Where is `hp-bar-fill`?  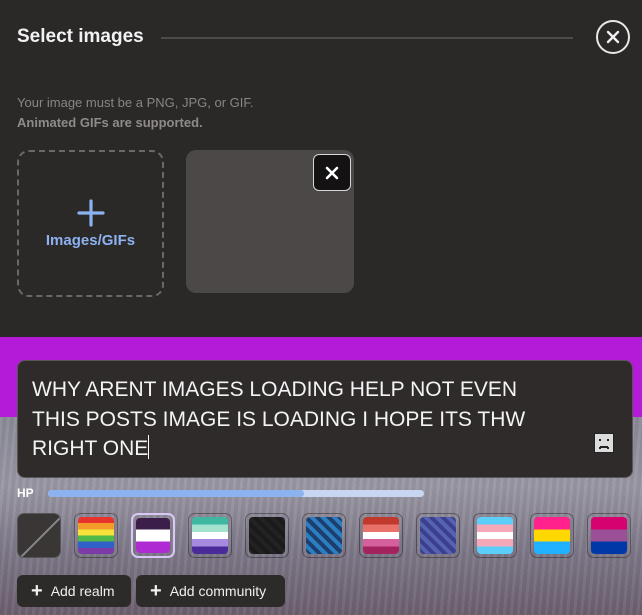
hp-bar-fill is located at coordinates (176, 493).